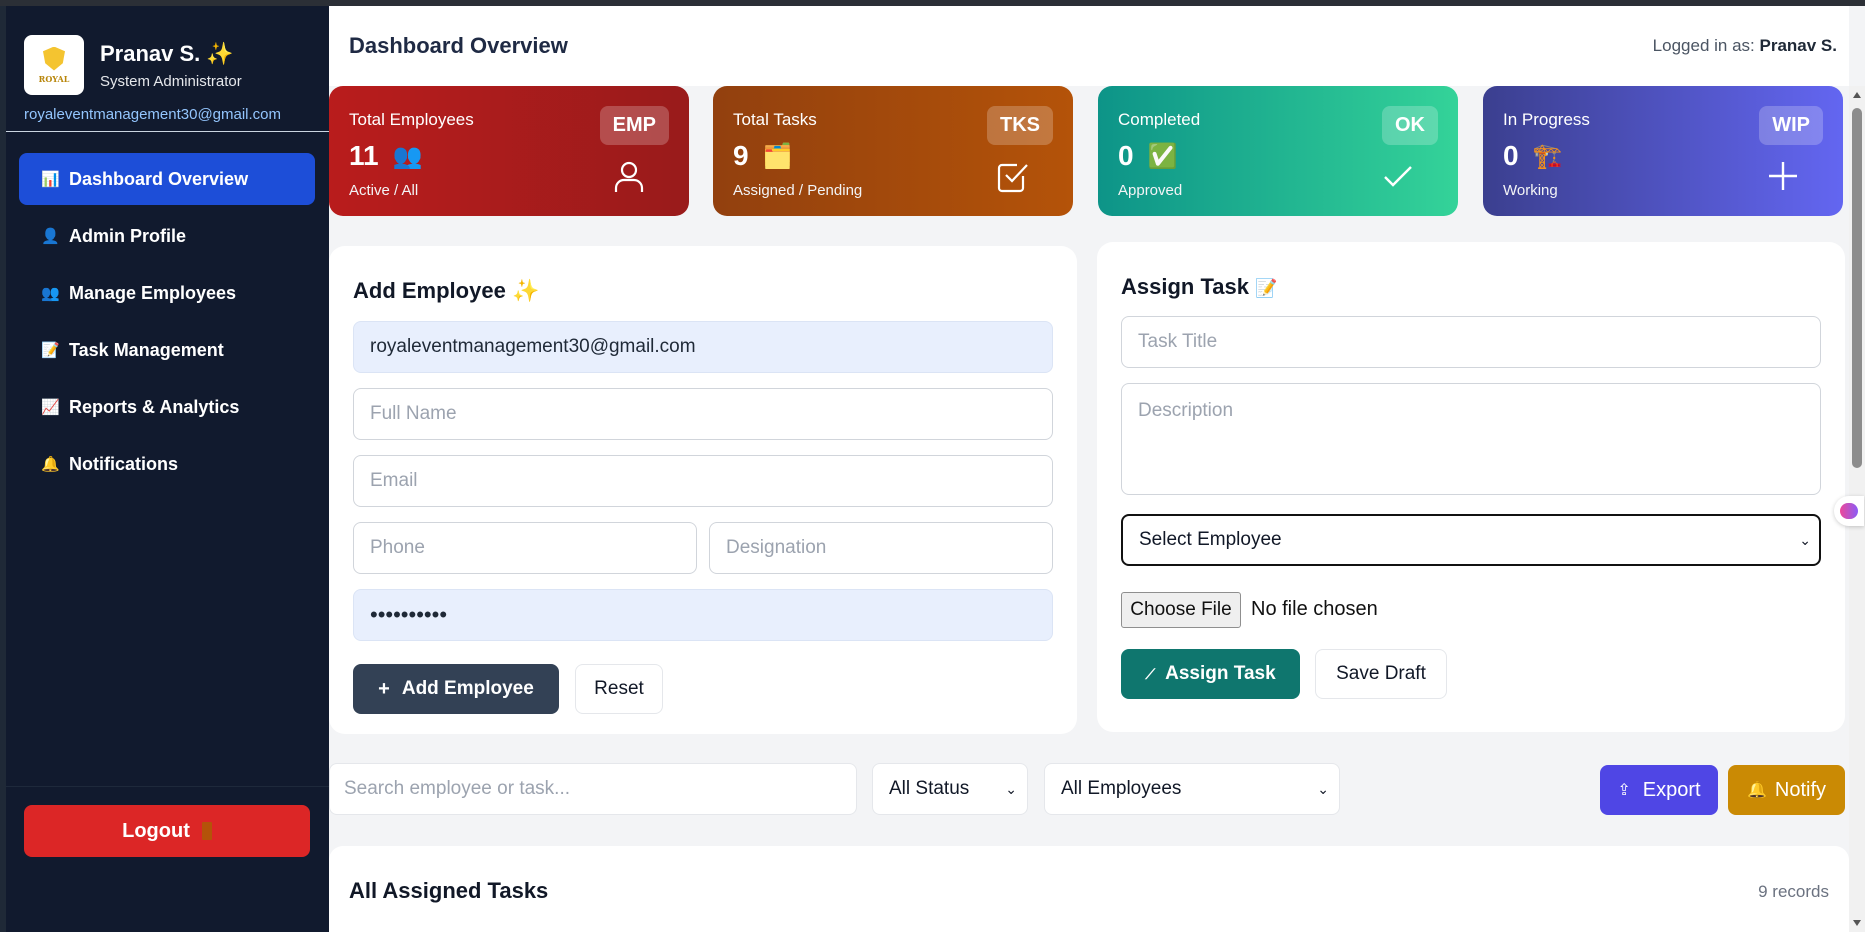 Image resolution: width=1865 pixels, height=932 pixels. I want to click on sidebar-item-label: Admin Profile, so click(128, 235).